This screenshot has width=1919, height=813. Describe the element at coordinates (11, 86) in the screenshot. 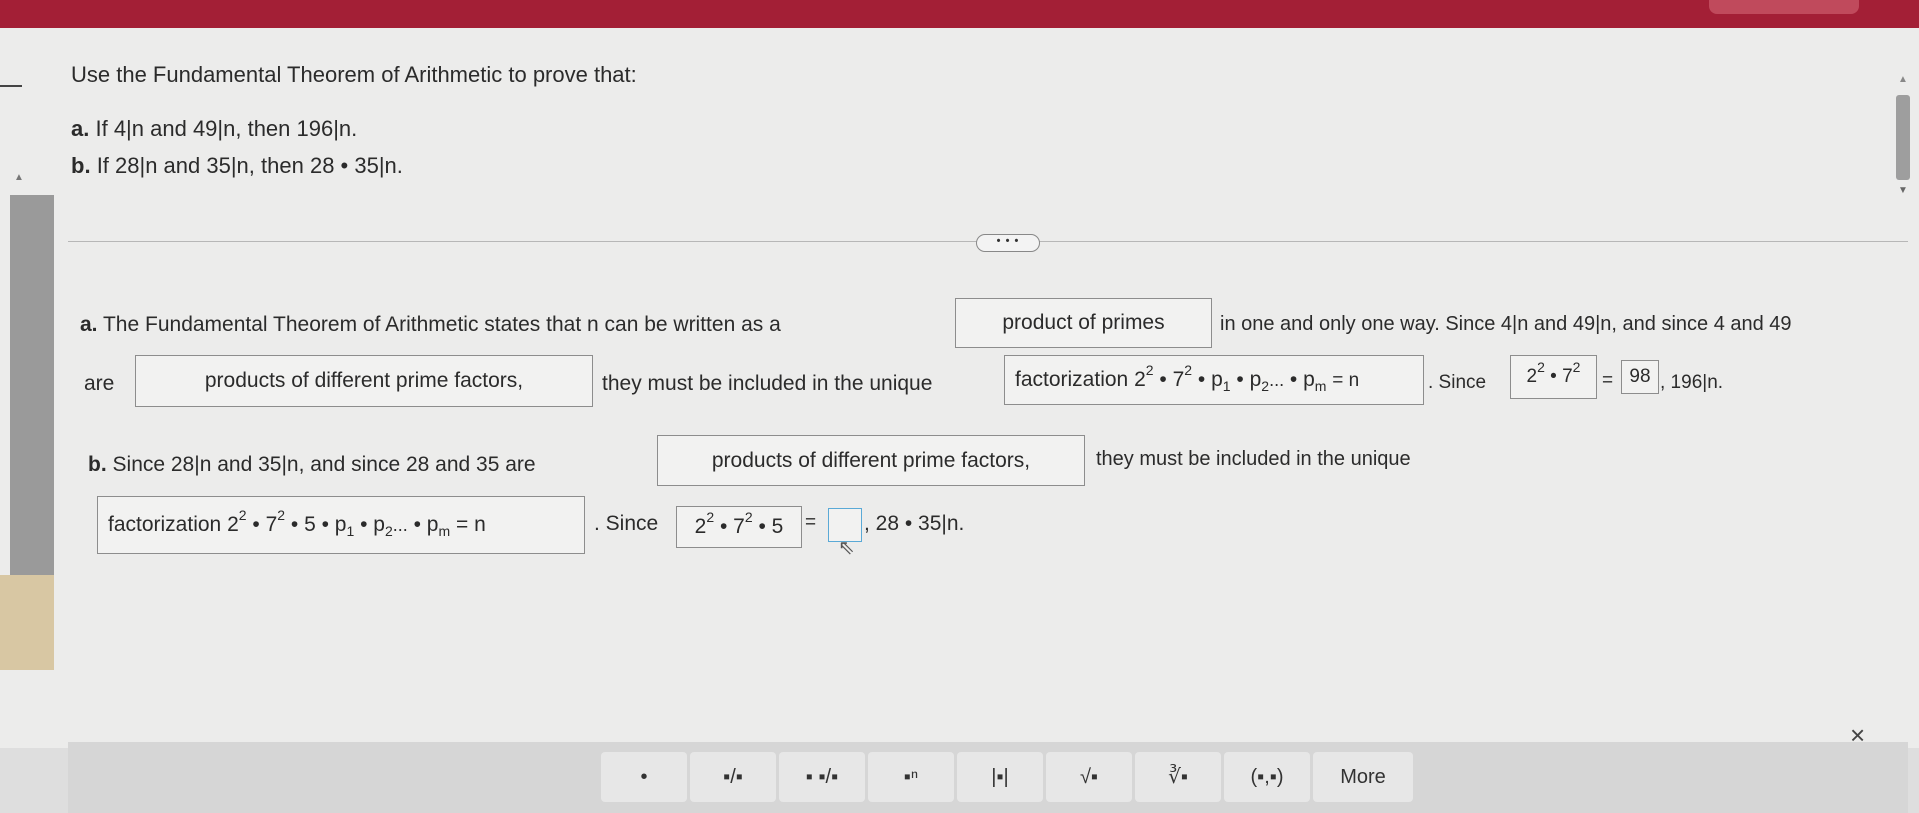

I see `left-marker` at that location.